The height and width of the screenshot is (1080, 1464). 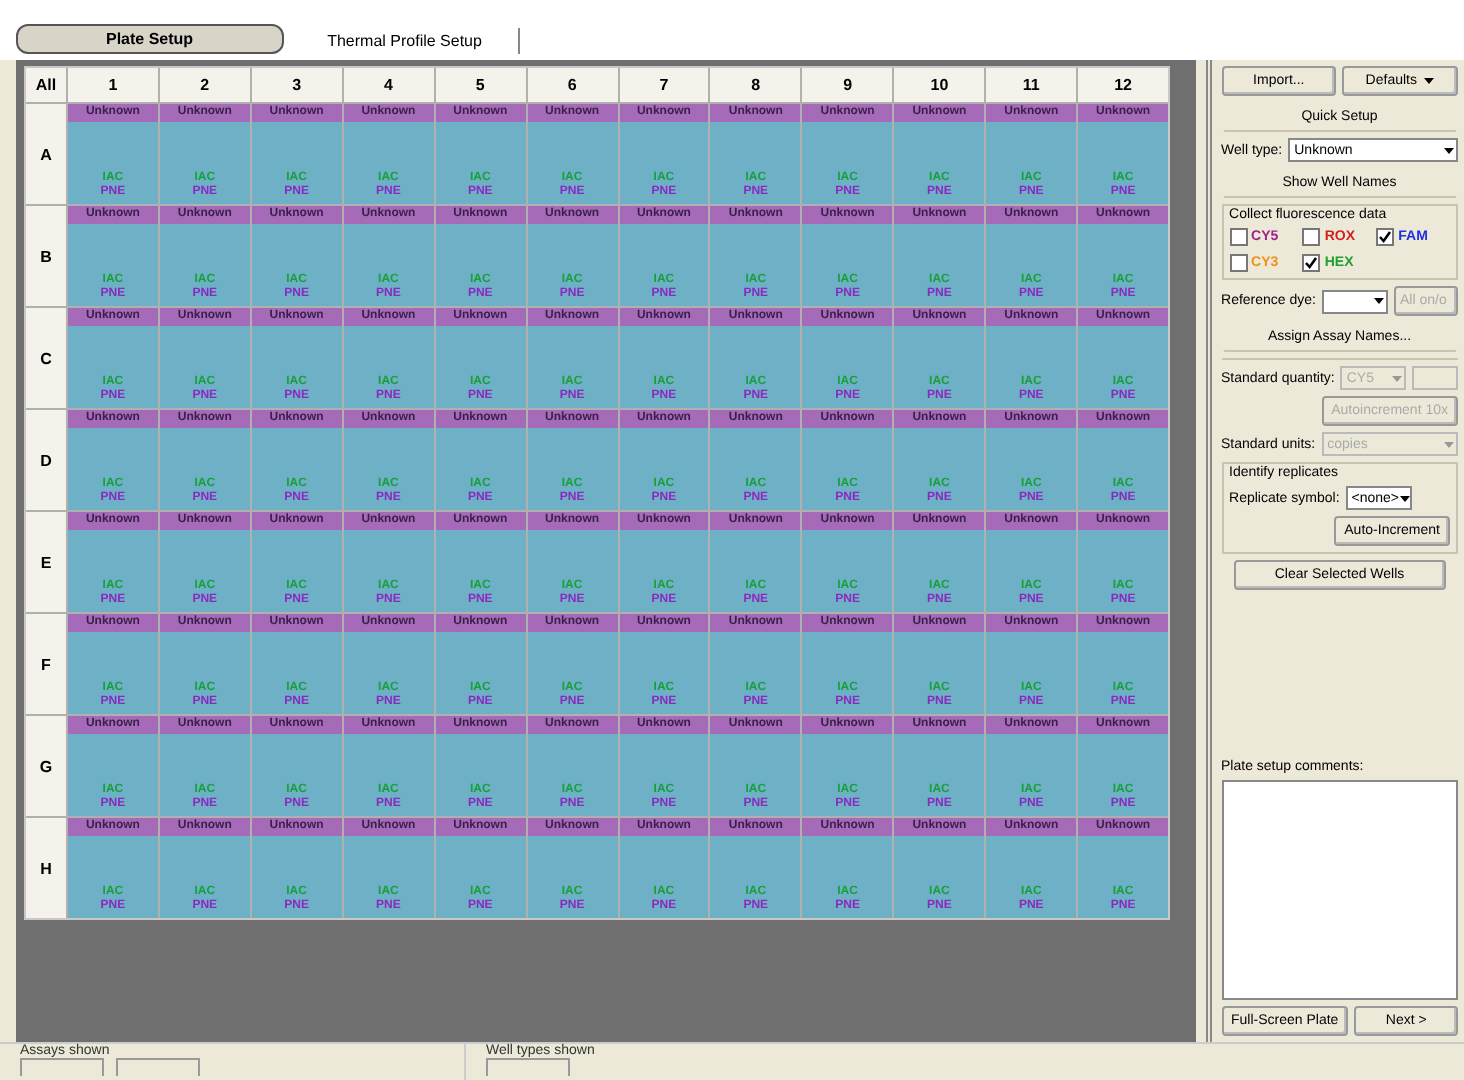 What do you see at coordinates (46, 766) in the screenshot?
I see `row-header: G` at bounding box center [46, 766].